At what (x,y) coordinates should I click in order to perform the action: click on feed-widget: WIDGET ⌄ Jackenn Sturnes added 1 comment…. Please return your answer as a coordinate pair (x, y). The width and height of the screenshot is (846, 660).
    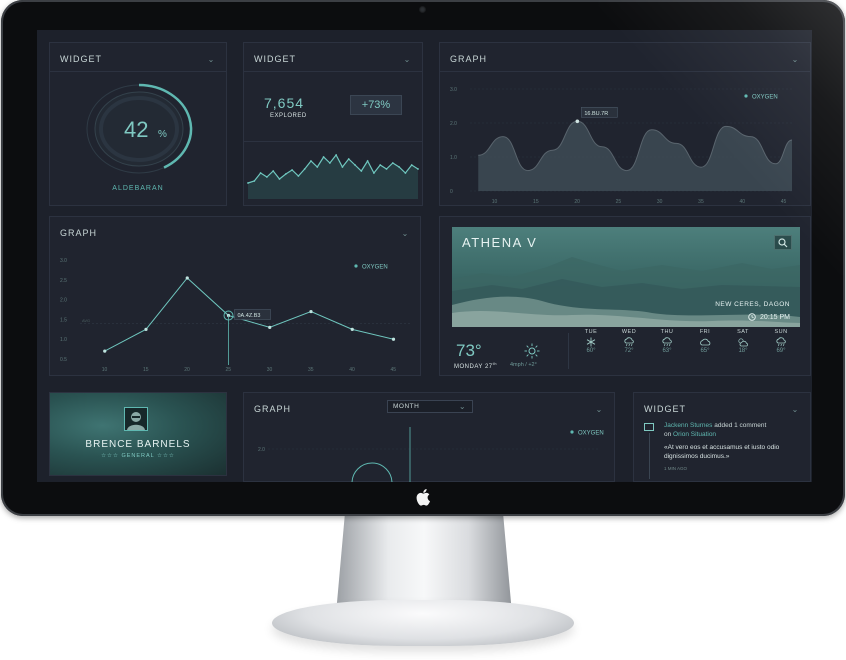
    Looking at the image, I should click on (722, 437).